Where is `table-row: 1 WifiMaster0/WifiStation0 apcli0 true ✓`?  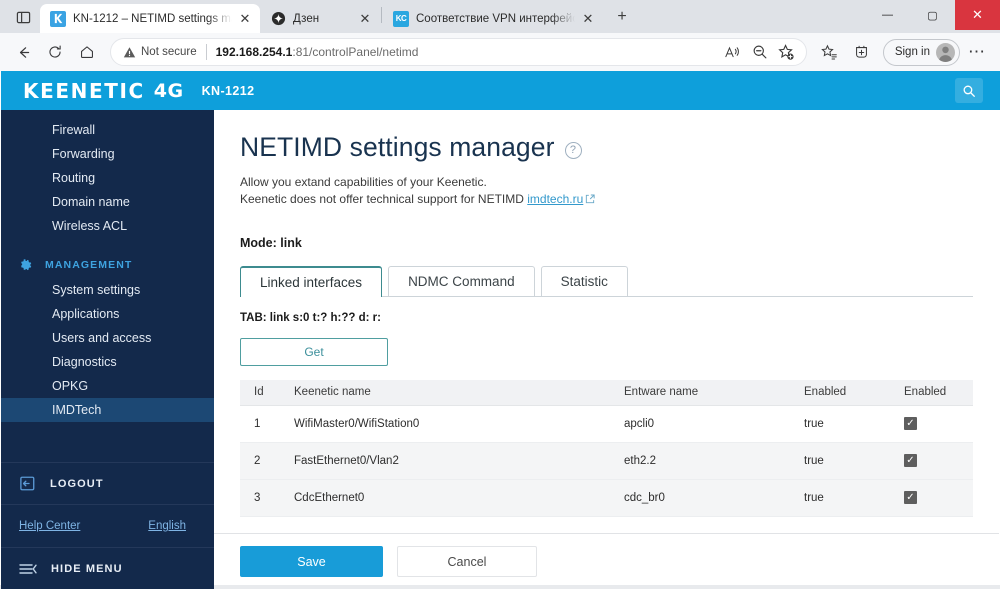 table-row: 1 WifiMaster0/WifiStation0 apcli0 true ✓ is located at coordinates (606, 424).